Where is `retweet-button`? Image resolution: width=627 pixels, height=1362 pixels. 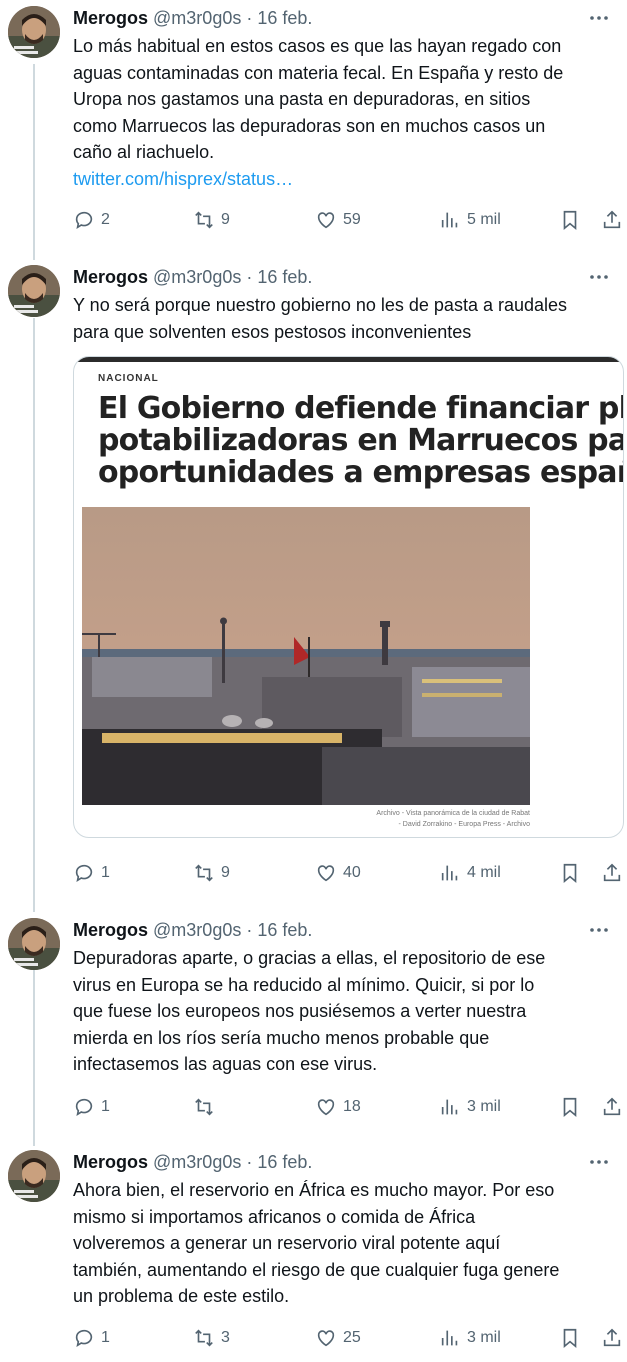 retweet-button is located at coordinates (207, 1107).